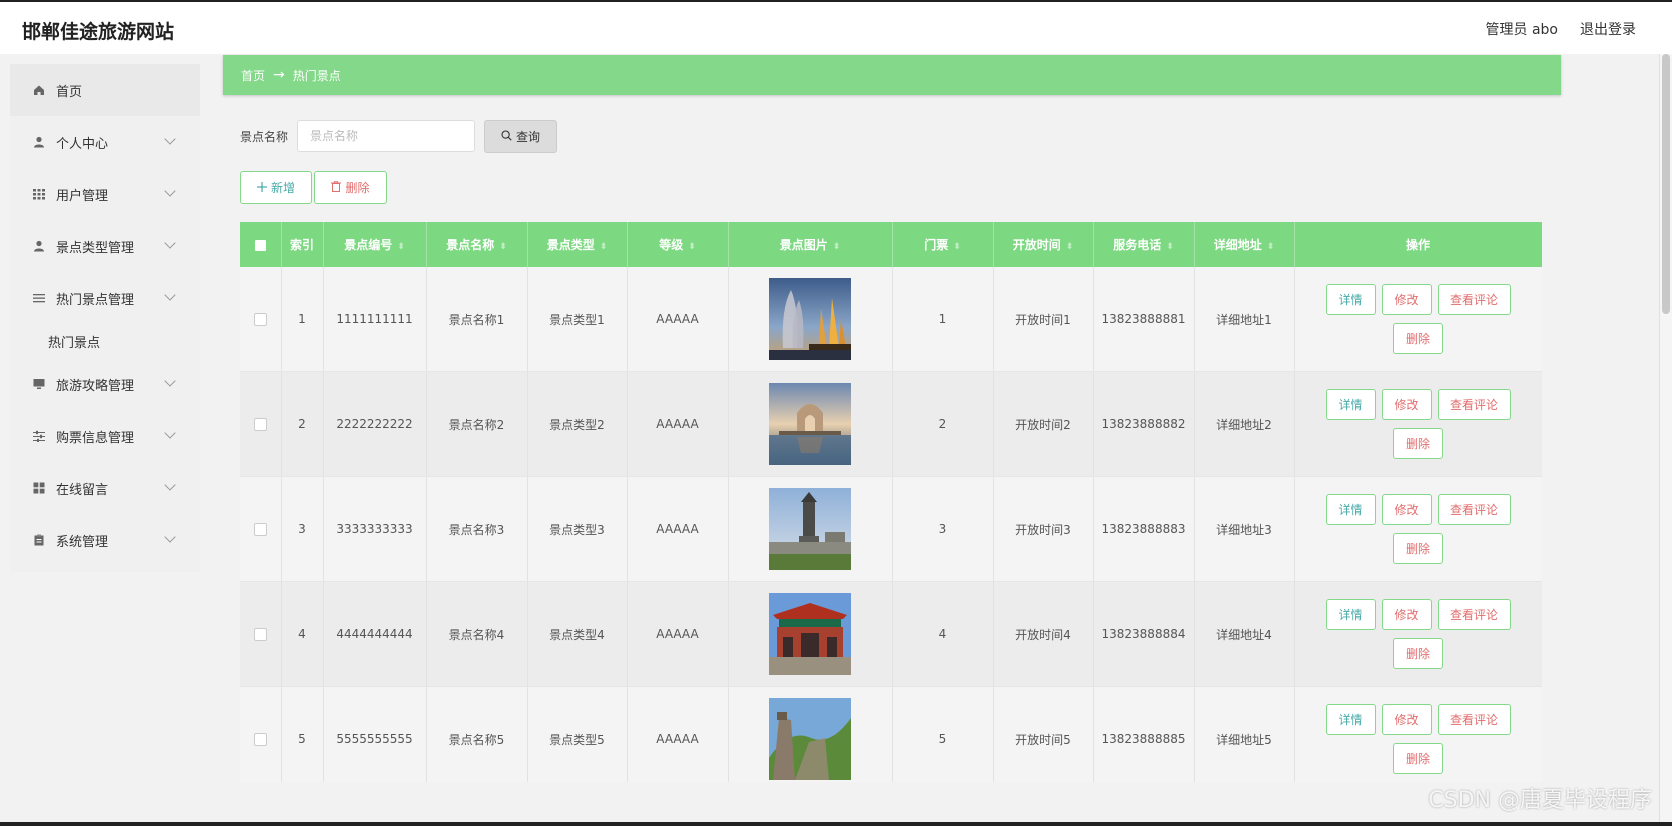 This screenshot has height=826, width=1672. I want to click on cell-code: 1111111111, so click(375, 319).